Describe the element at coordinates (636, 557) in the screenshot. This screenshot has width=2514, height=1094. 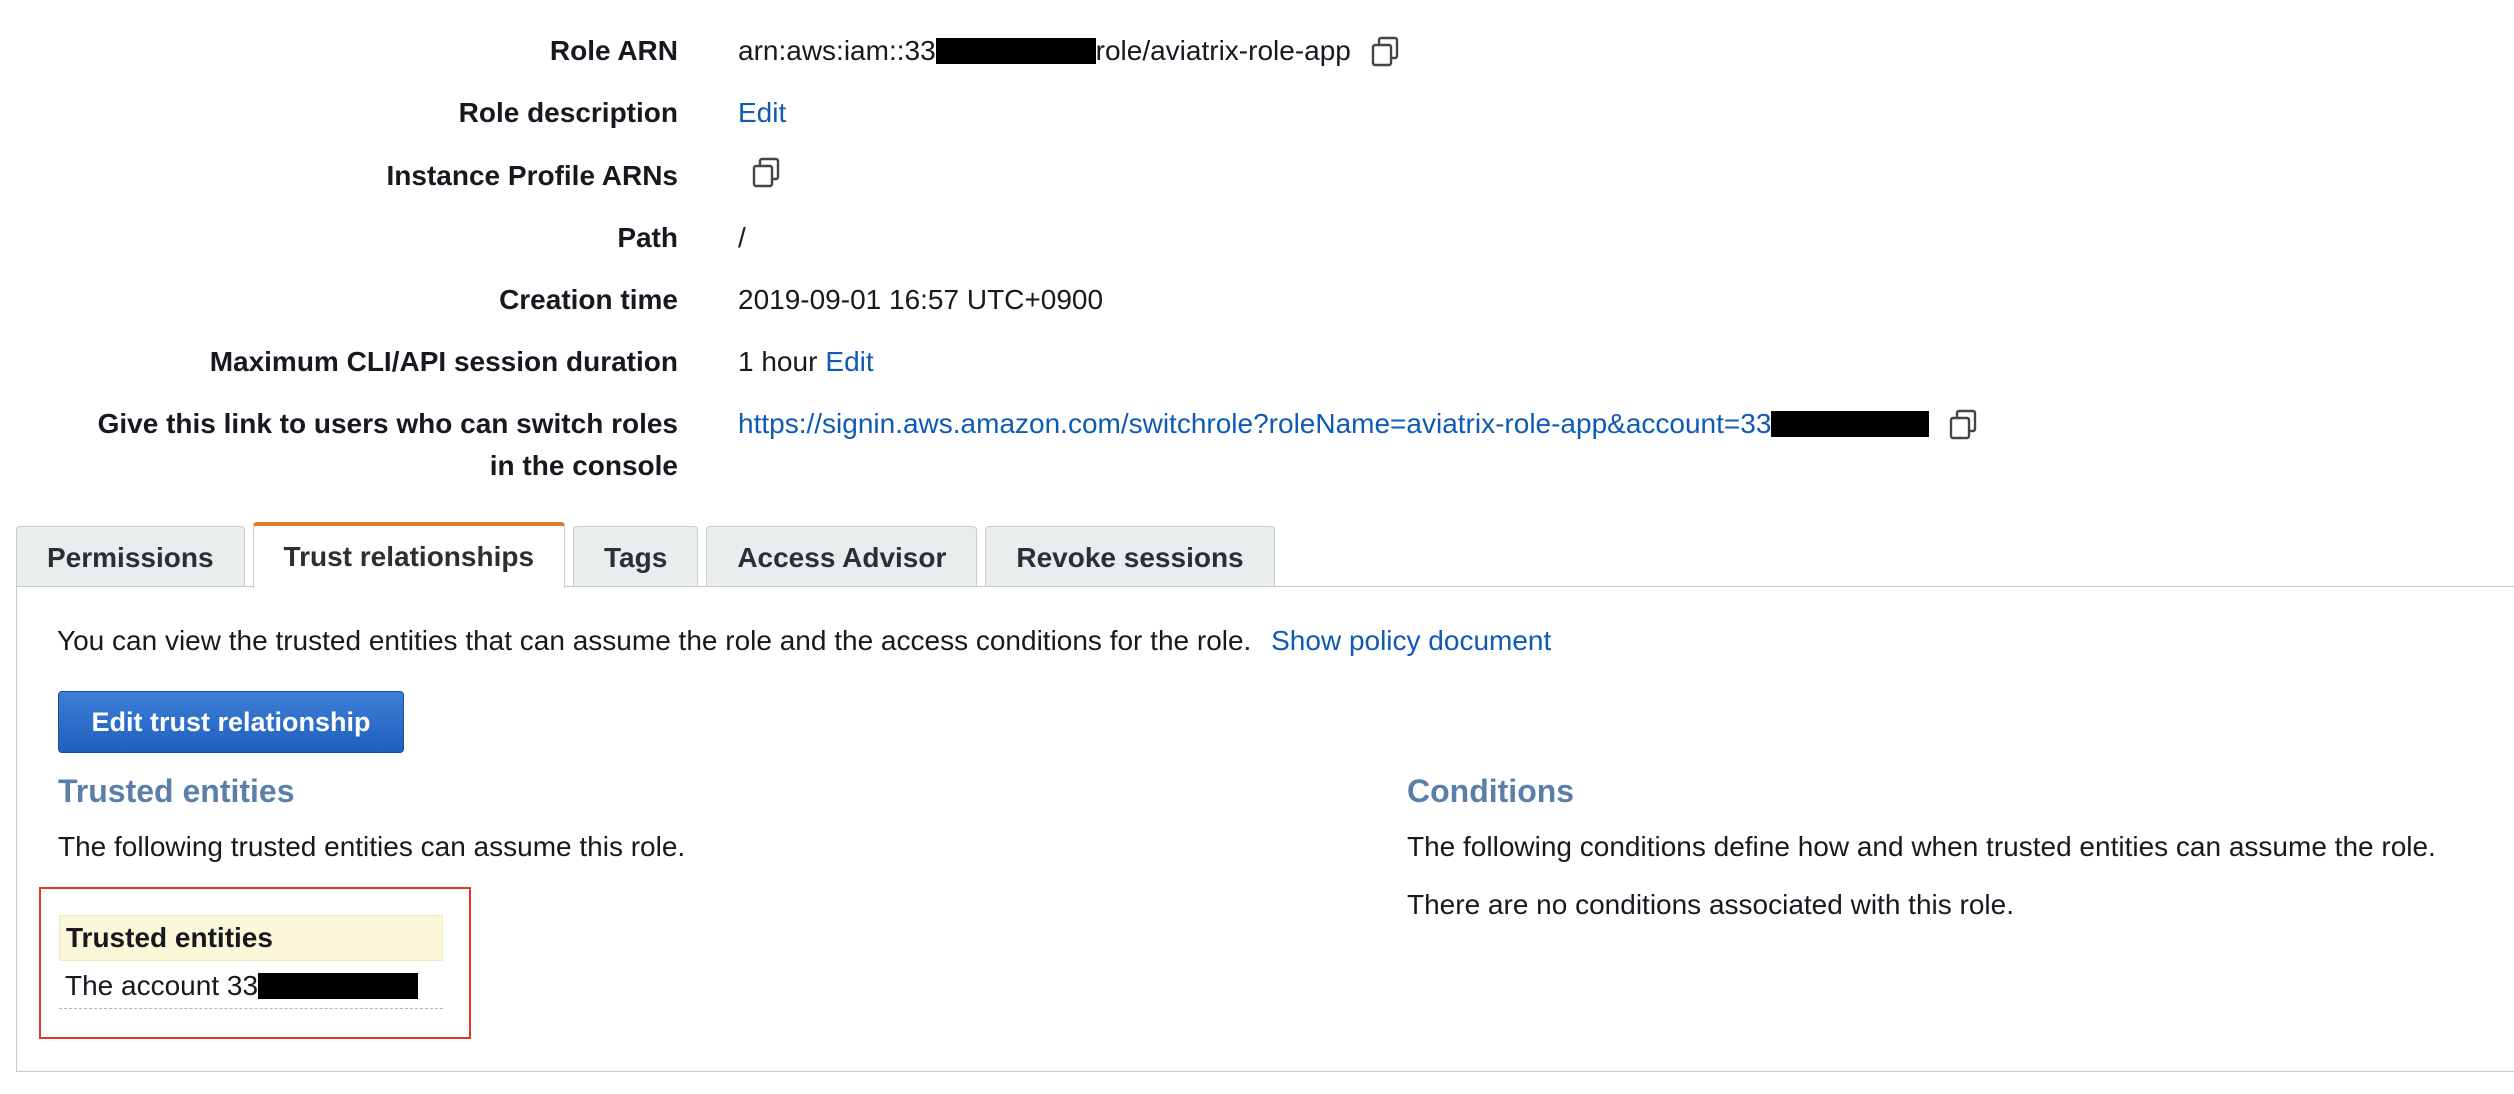
I see `tab-tags: Tags` at that location.